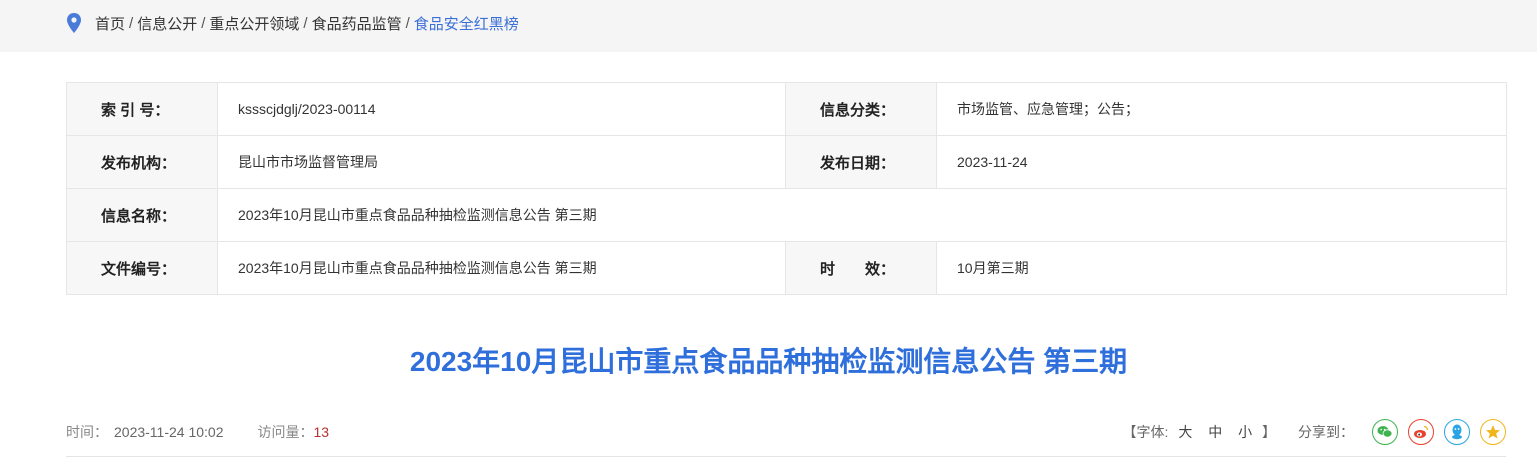 The image size is (1537, 474). I want to click on publisher-label: 发布机构：, so click(142, 162).